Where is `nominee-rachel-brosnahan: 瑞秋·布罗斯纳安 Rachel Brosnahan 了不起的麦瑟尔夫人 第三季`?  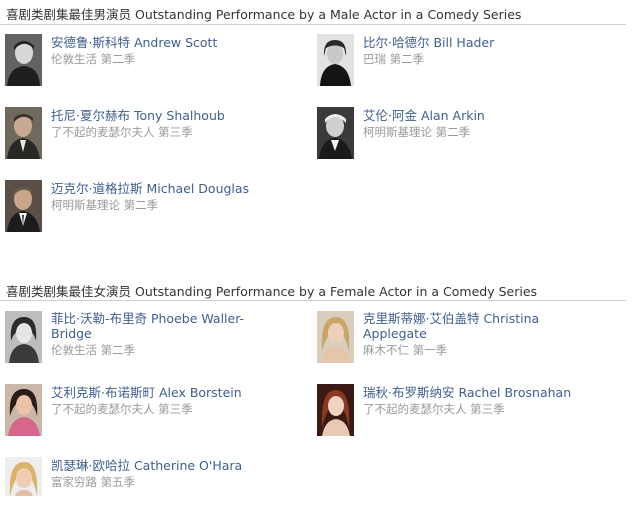
nominee-rachel-brosnahan: 瑞秋·布罗斯纳安 Rachel Brosnahan 了不起的麦瑟尔夫人 第三季 is located at coordinates (467, 414).